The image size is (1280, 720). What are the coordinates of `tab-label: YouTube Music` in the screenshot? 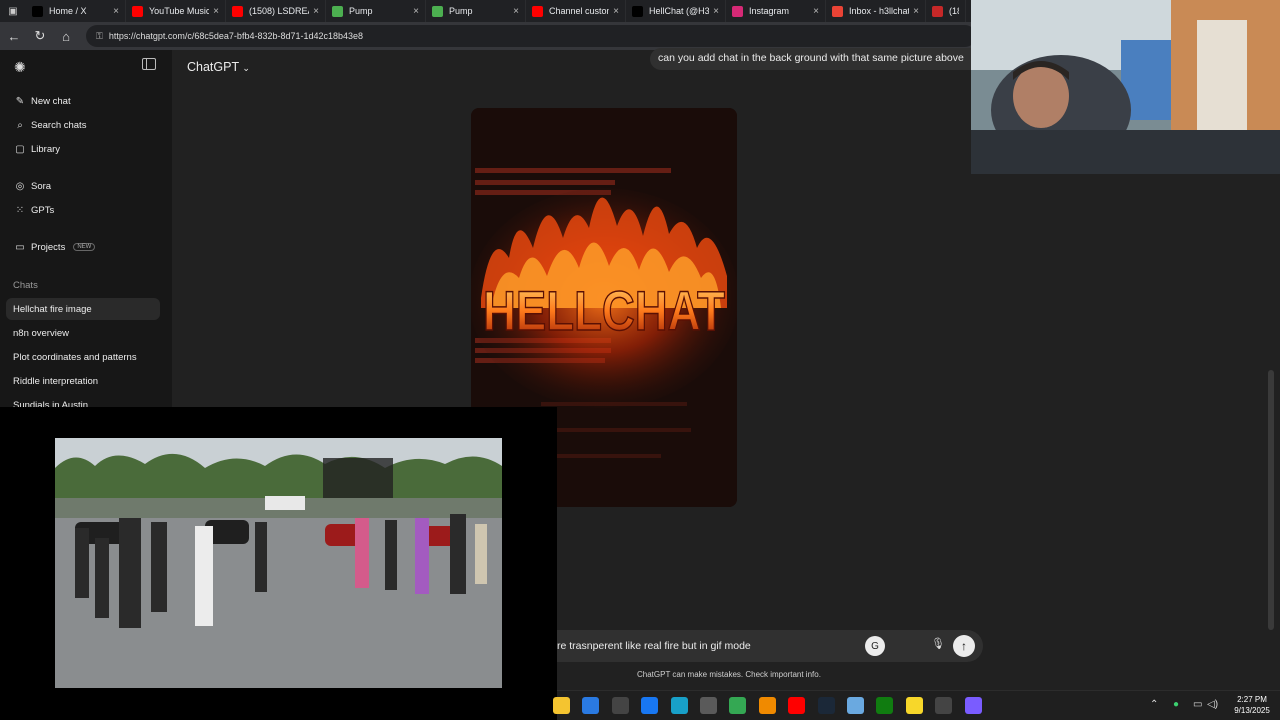 It's located at (179, 11).